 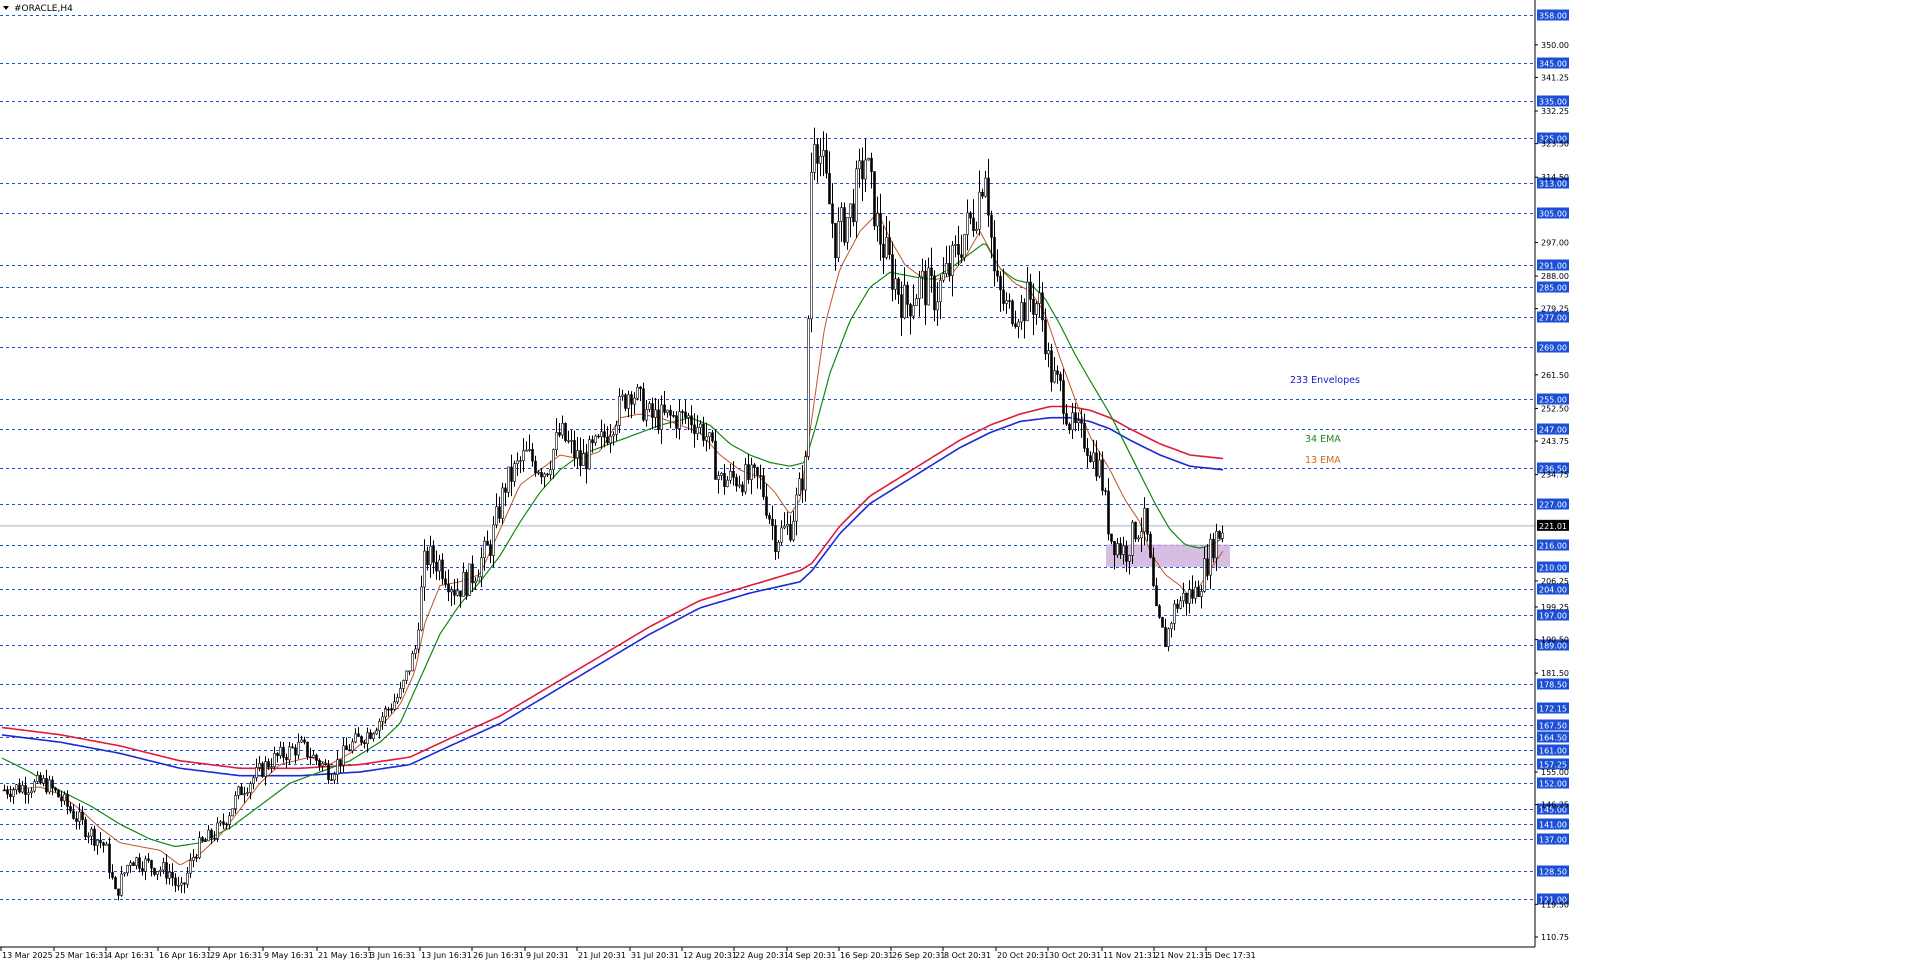 What do you see at coordinates (1555, 904) in the screenshot?
I see `price-scale-label: 119.50` at bounding box center [1555, 904].